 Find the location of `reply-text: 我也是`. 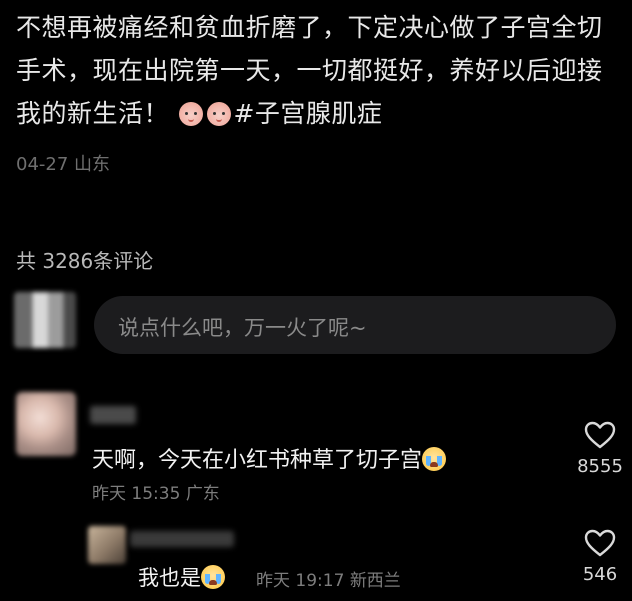

reply-text: 我也是 is located at coordinates (181, 577).